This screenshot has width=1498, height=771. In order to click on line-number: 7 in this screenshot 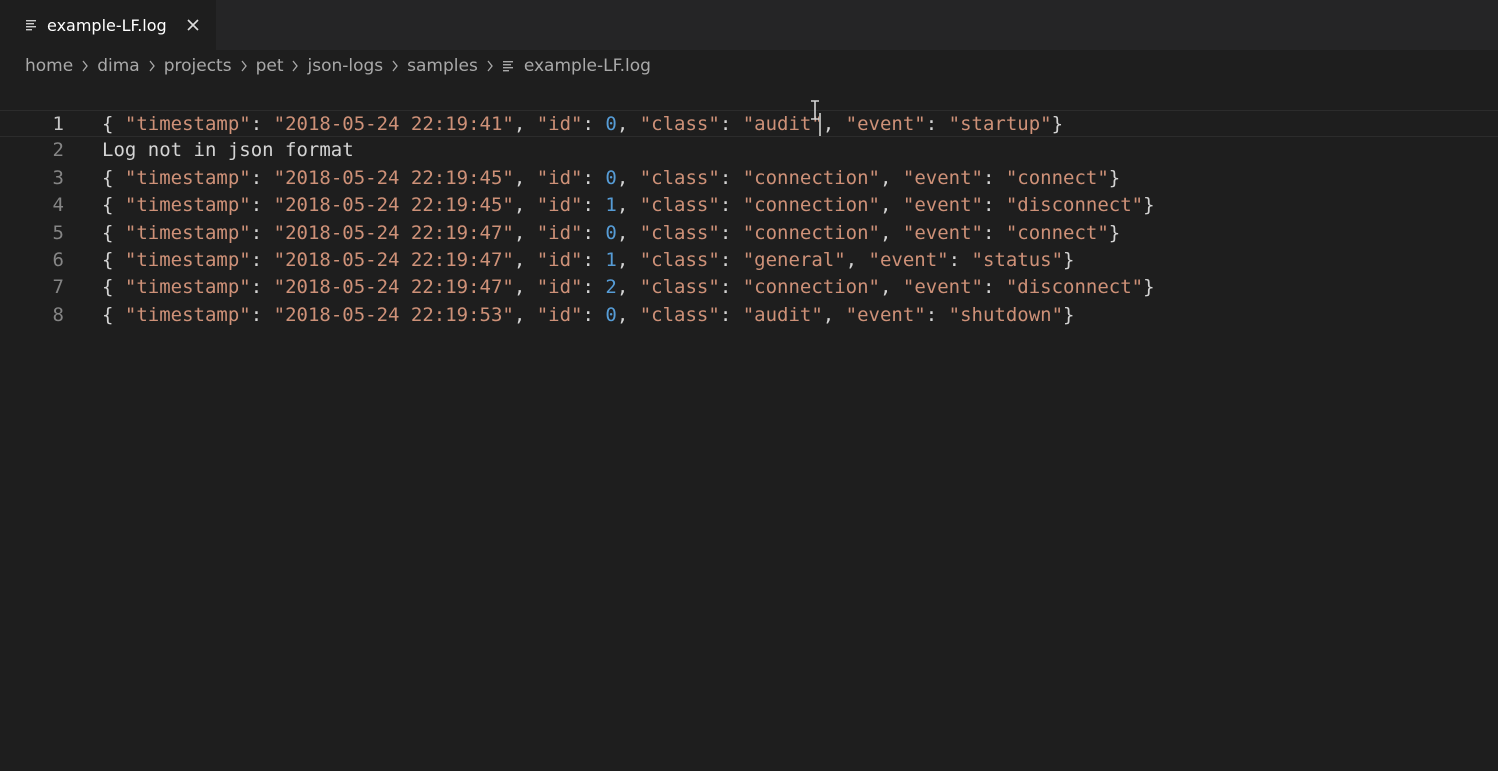, I will do `click(58, 287)`.